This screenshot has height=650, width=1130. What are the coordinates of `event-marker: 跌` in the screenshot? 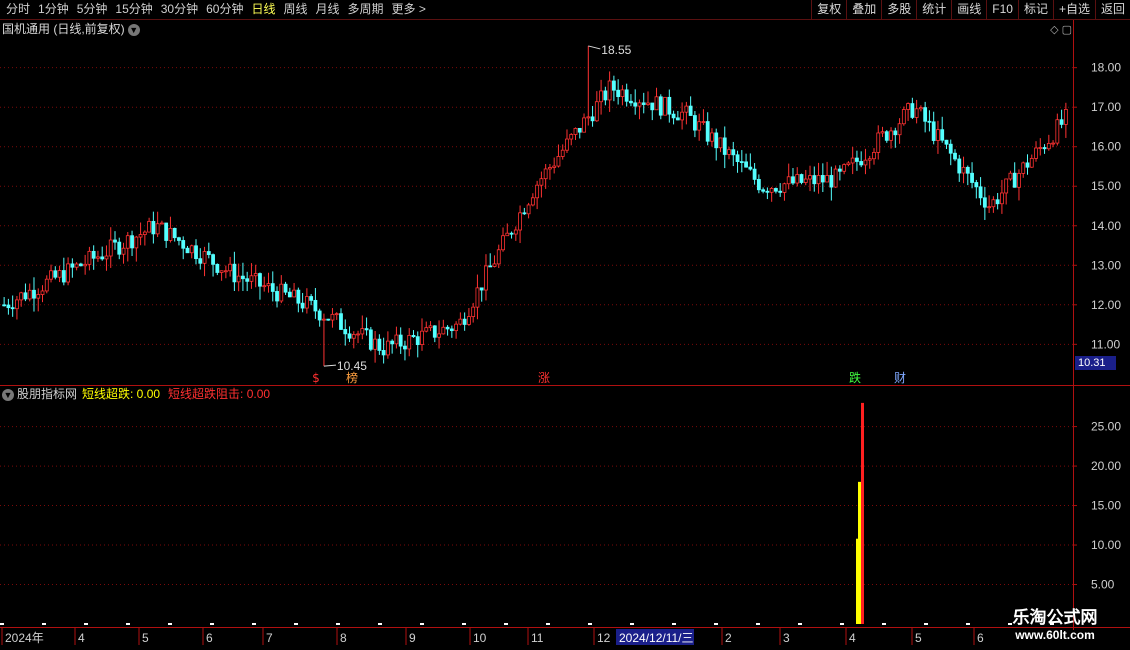 It's located at (855, 377).